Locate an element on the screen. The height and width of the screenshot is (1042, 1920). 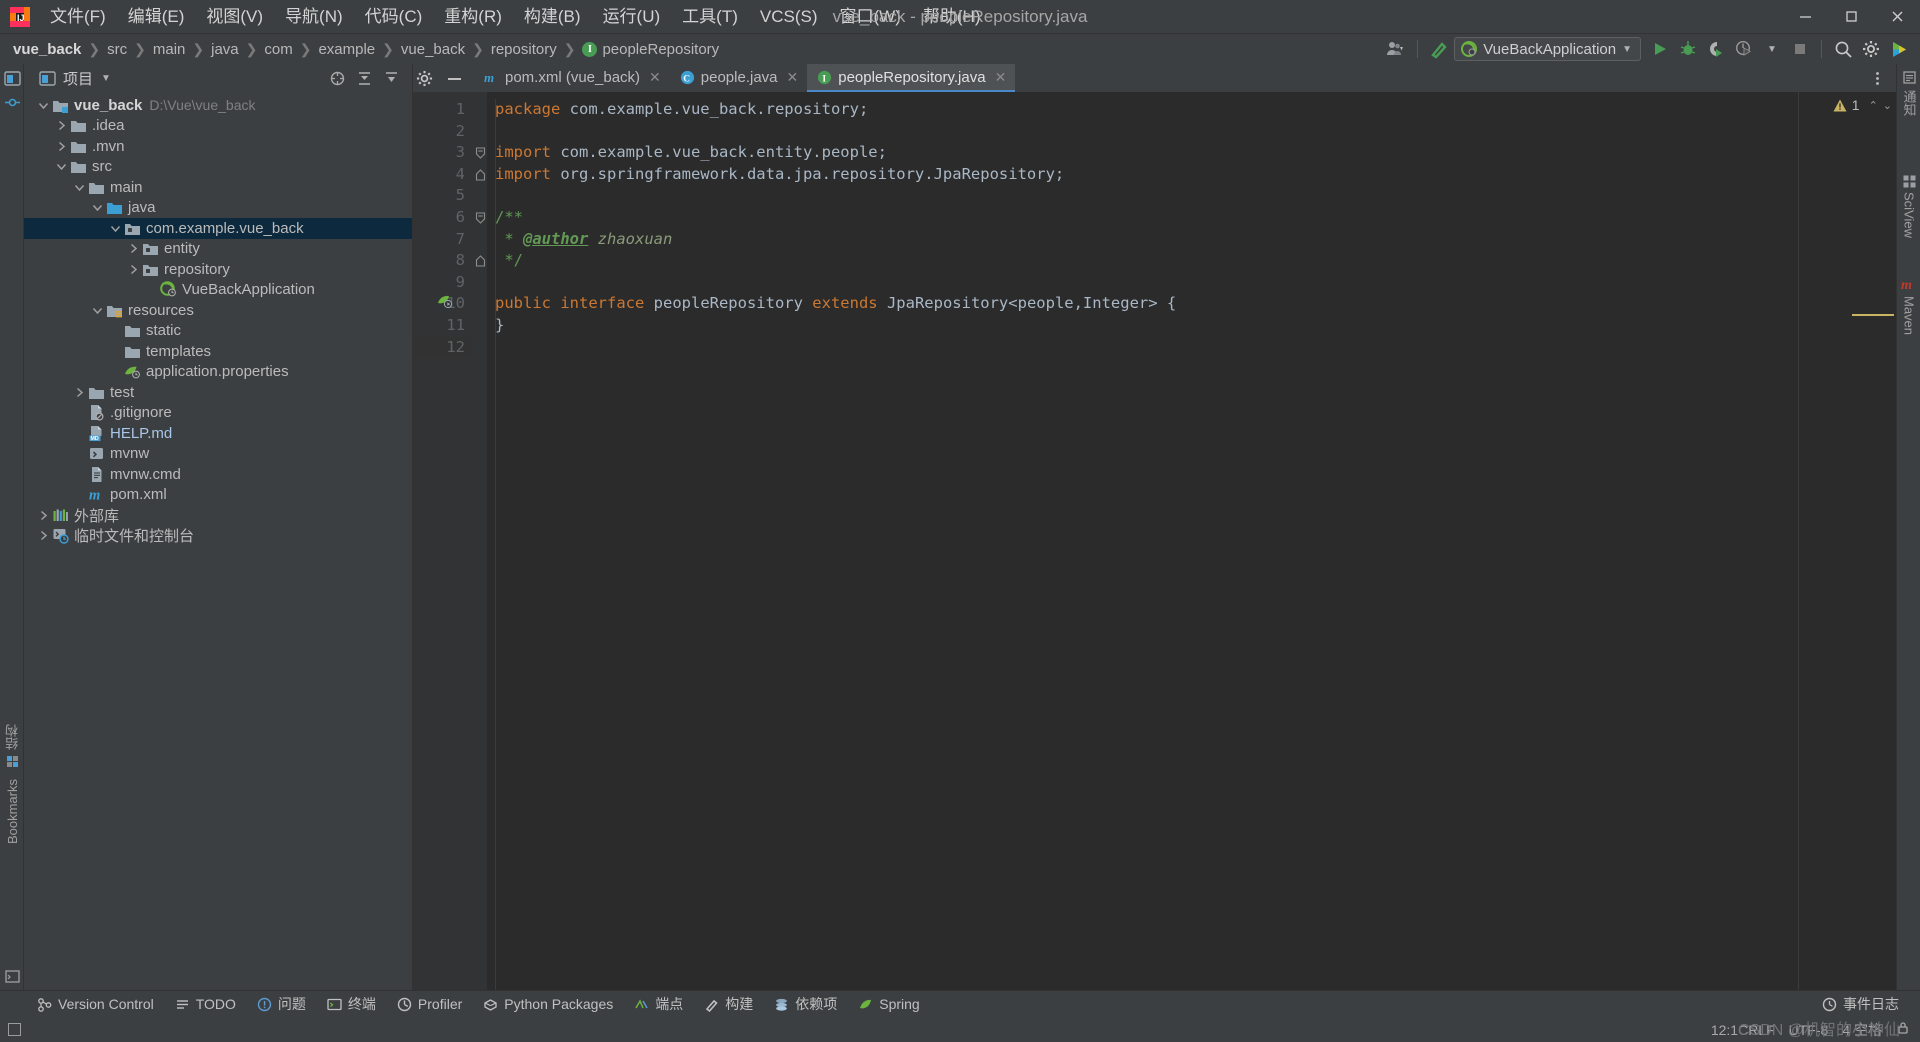
tree-node-static: static is located at coordinates (218, 331).